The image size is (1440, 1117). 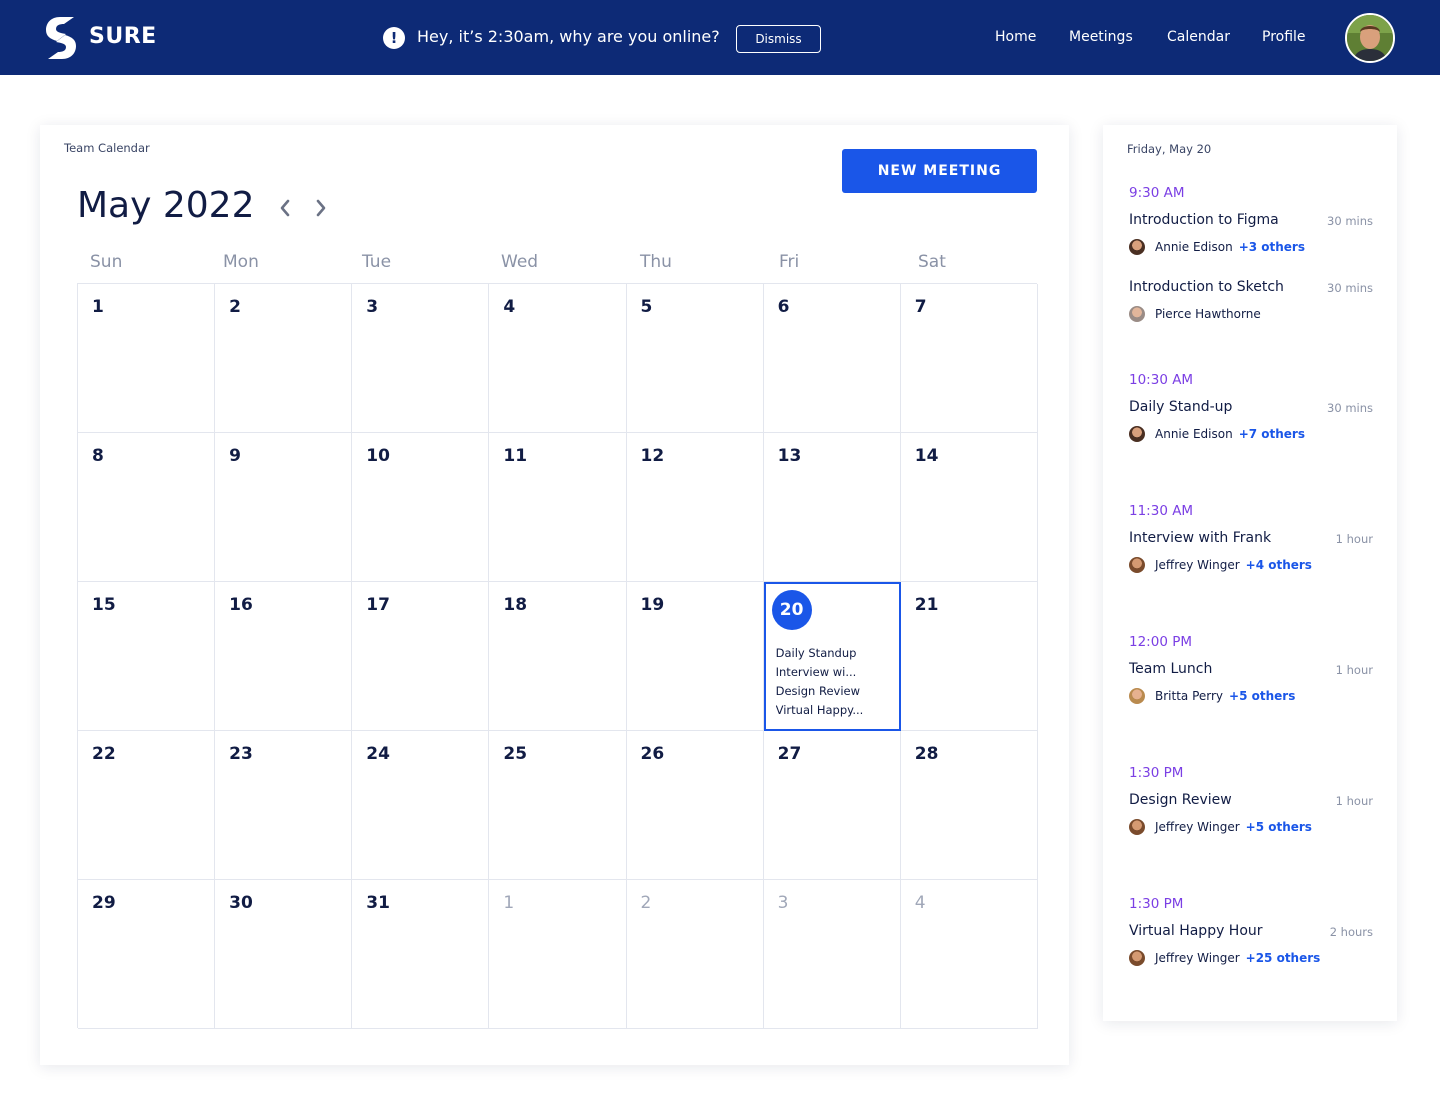 I want to click on day-cell: 7, so click(x=969, y=358).